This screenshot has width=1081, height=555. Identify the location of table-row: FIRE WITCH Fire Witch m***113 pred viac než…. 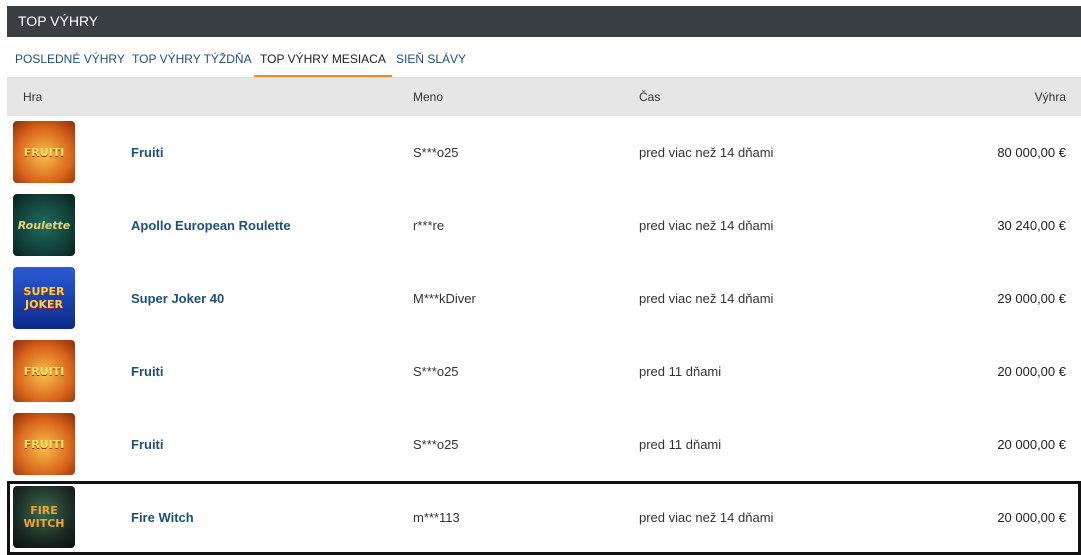
(544, 518).